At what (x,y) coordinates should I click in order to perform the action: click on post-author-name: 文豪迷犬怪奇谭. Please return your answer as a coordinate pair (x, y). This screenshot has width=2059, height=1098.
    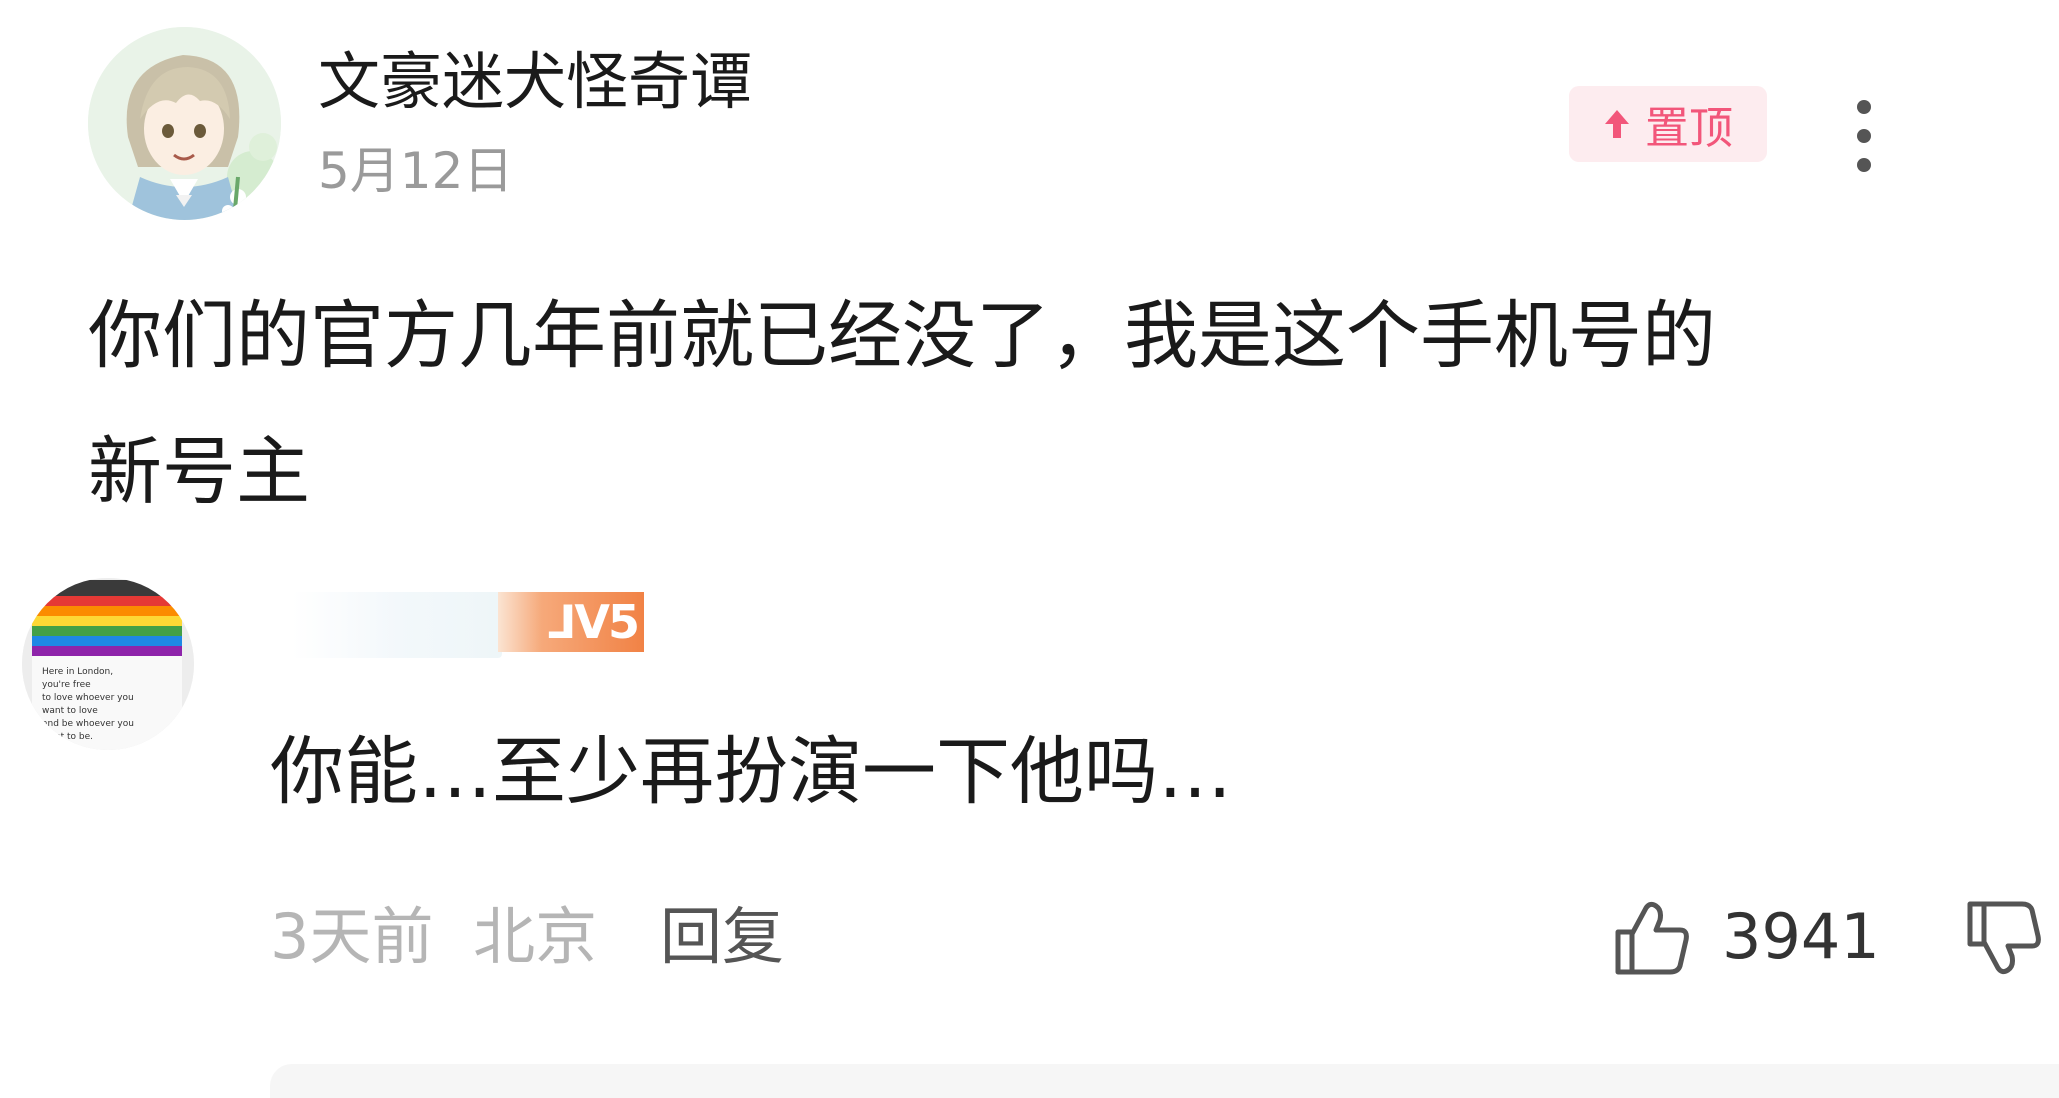
    Looking at the image, I should click on (535, 82).